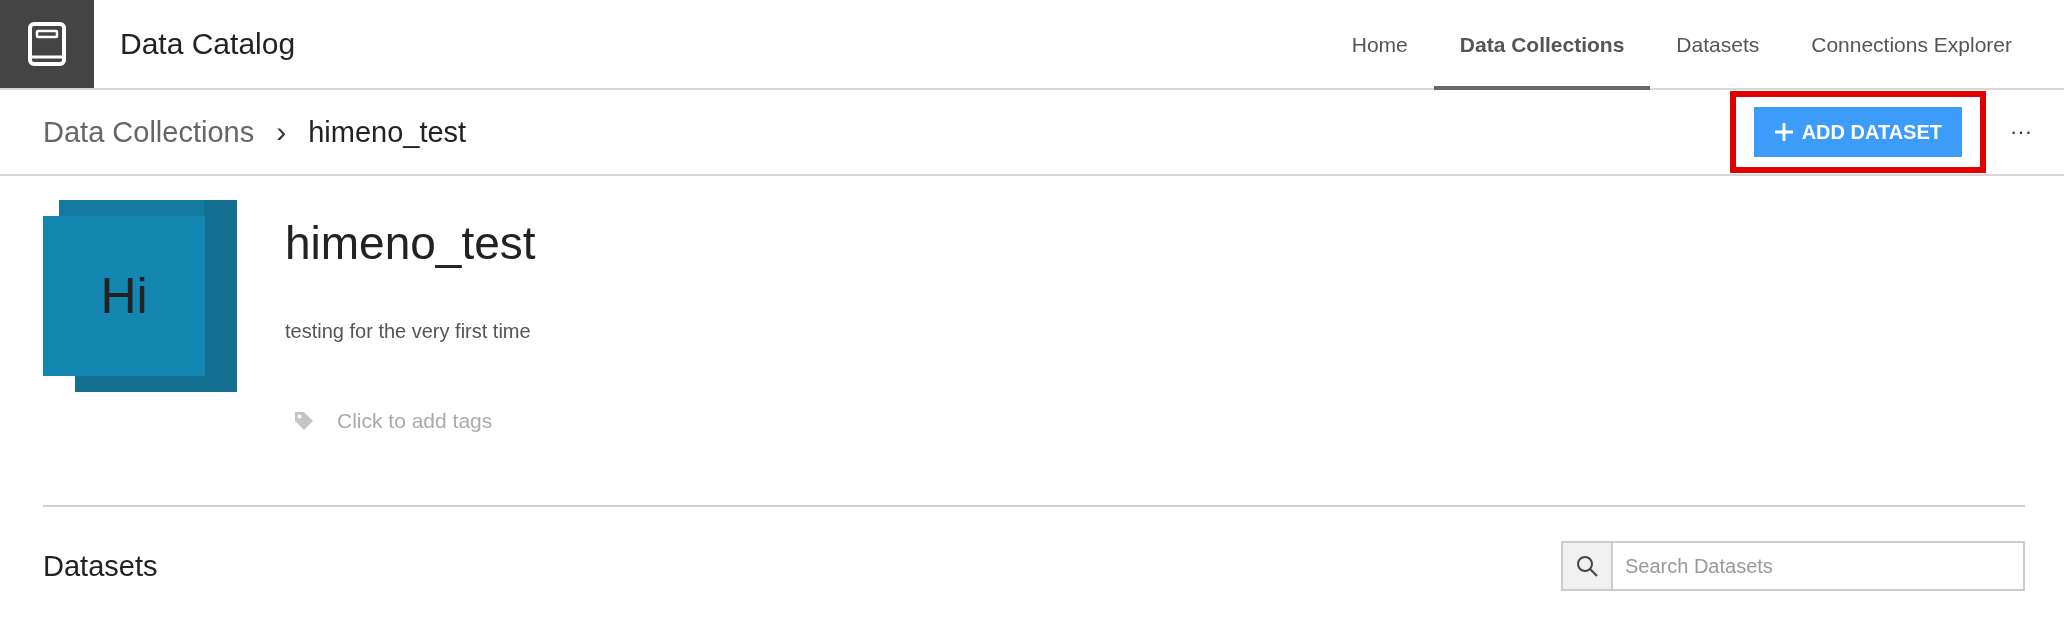 This screenshot has height=627, width=2064. What do you see at coordinates (1587, 566) in the screenshot?
I see `search-icon` at bounding box center [1587, 566].